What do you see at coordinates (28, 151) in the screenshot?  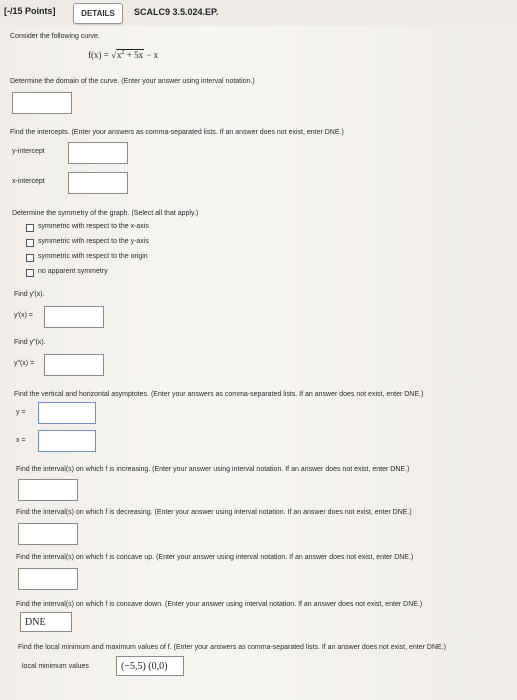 I see `y-intercept-label: y-intercept` at bounding box center [28, 151].